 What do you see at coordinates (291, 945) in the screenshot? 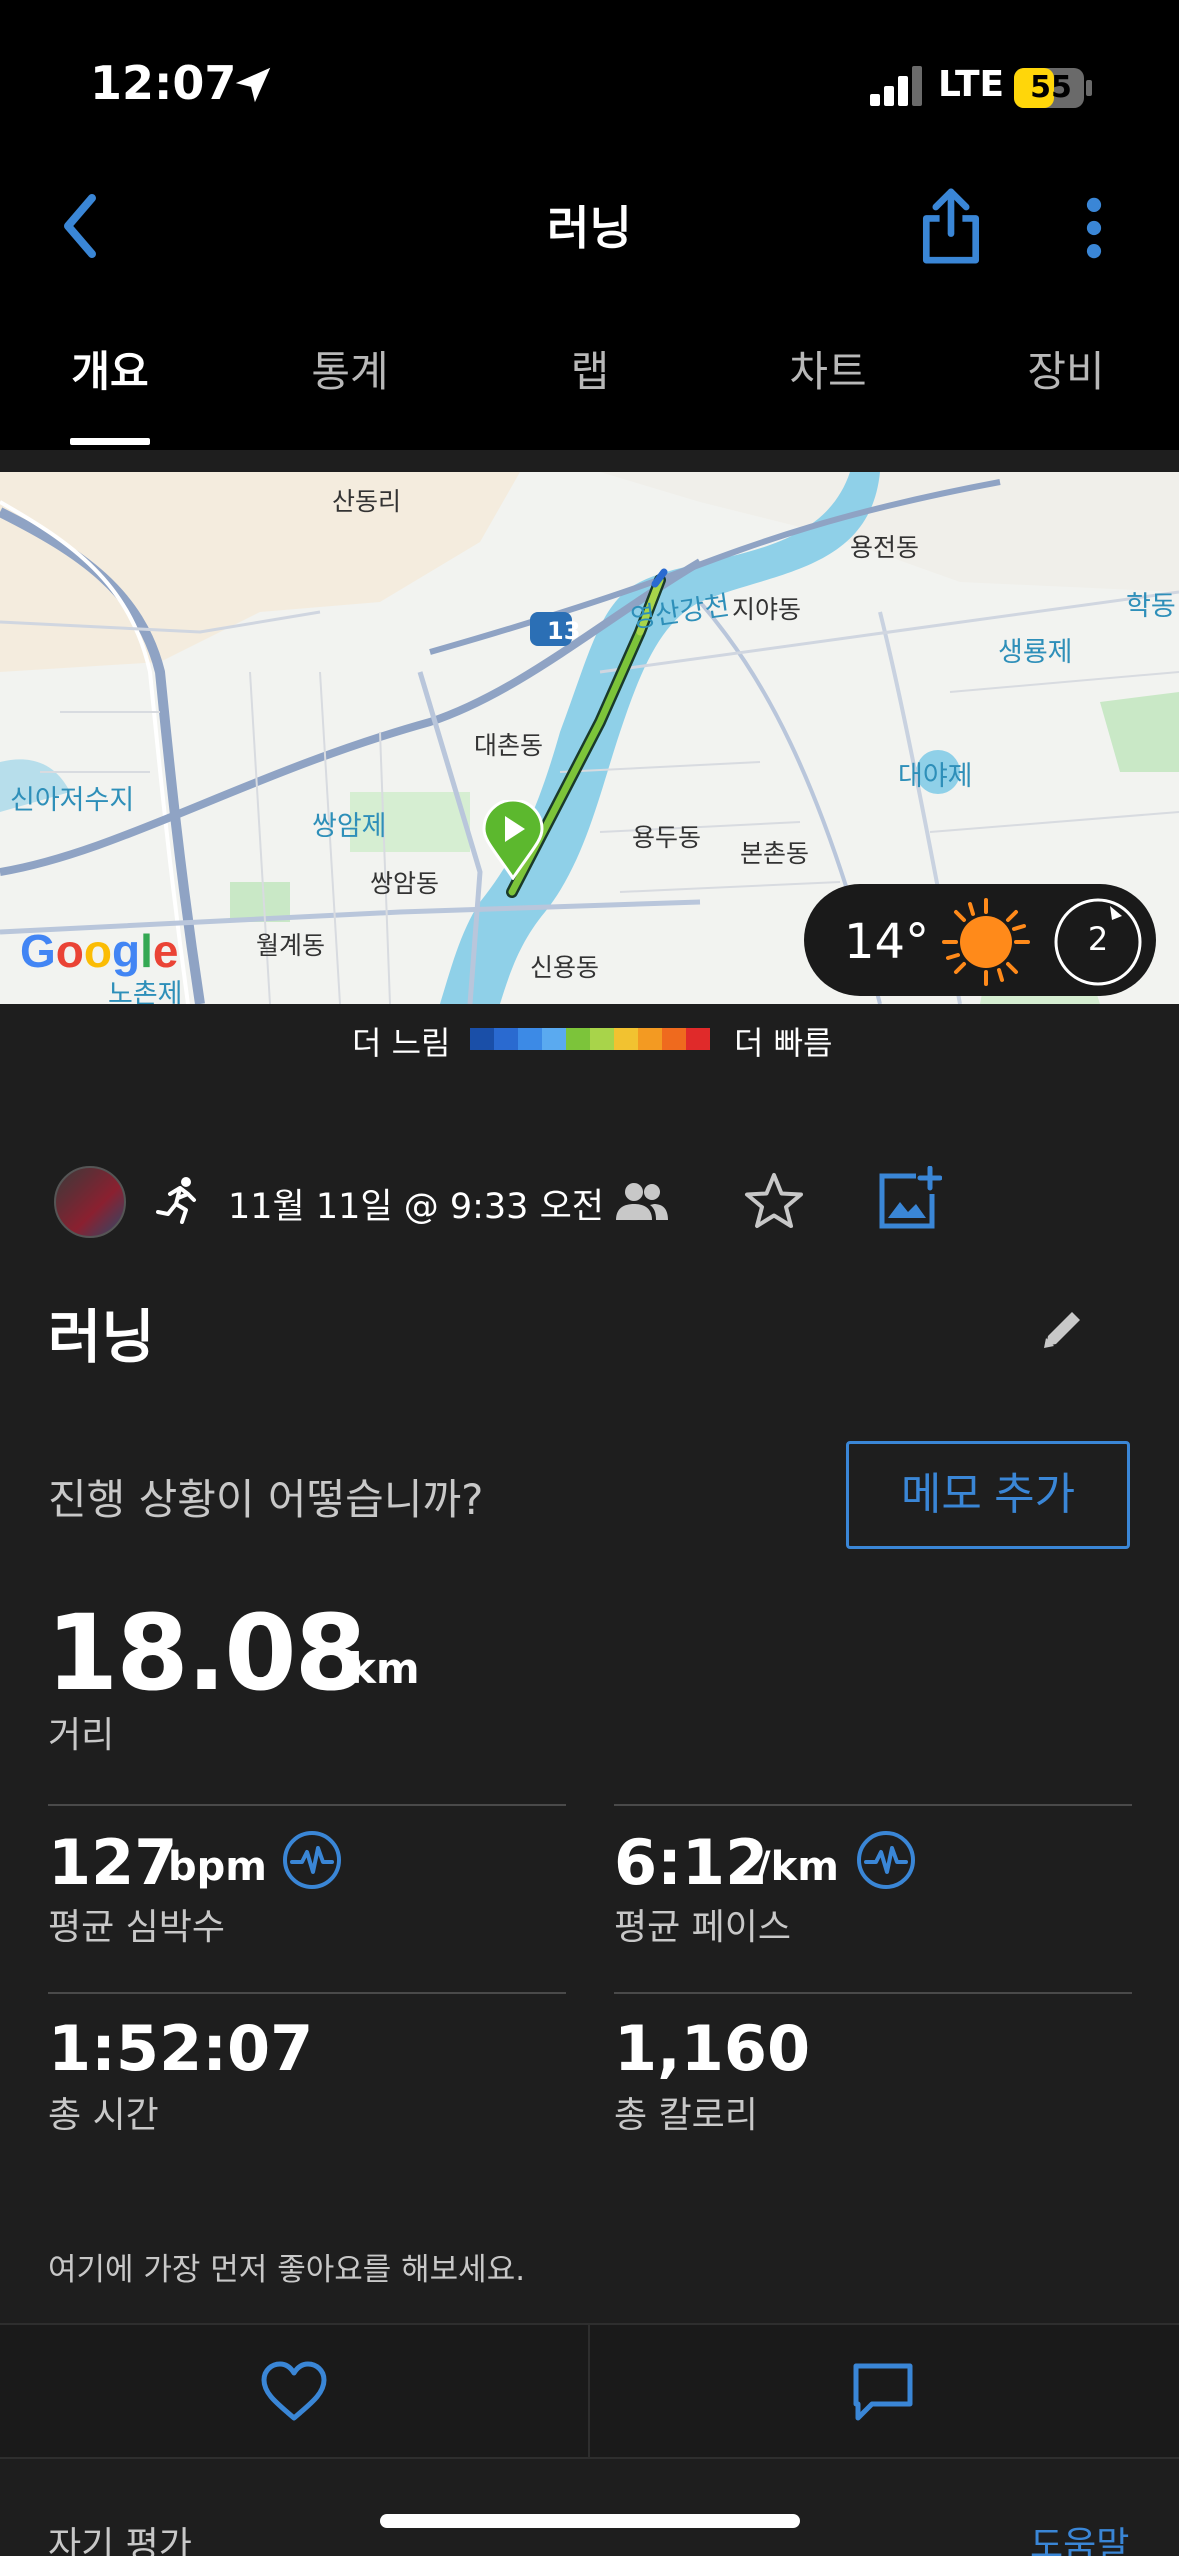
I see `map-label: 월계동` at bounding box center [291, 945].